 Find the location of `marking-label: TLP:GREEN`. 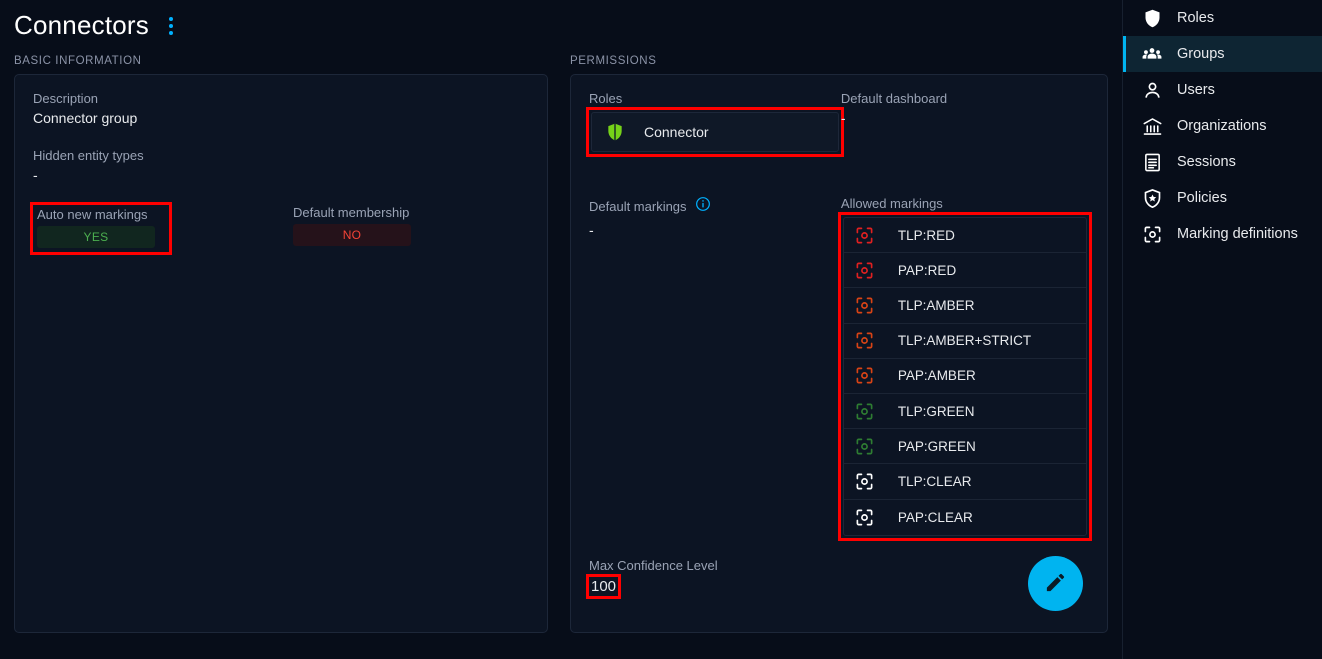

marking-label: TLP:GREEN is located at coordinates (936, 411).